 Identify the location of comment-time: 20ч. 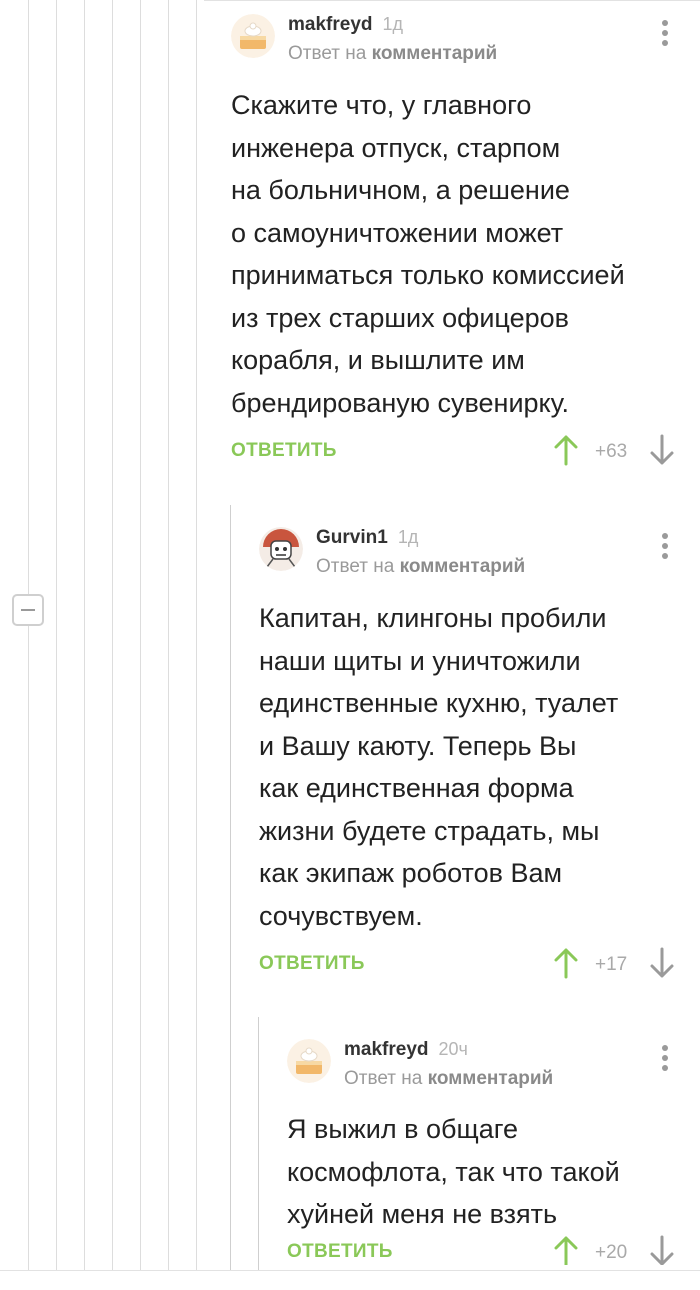
(453, 1049).